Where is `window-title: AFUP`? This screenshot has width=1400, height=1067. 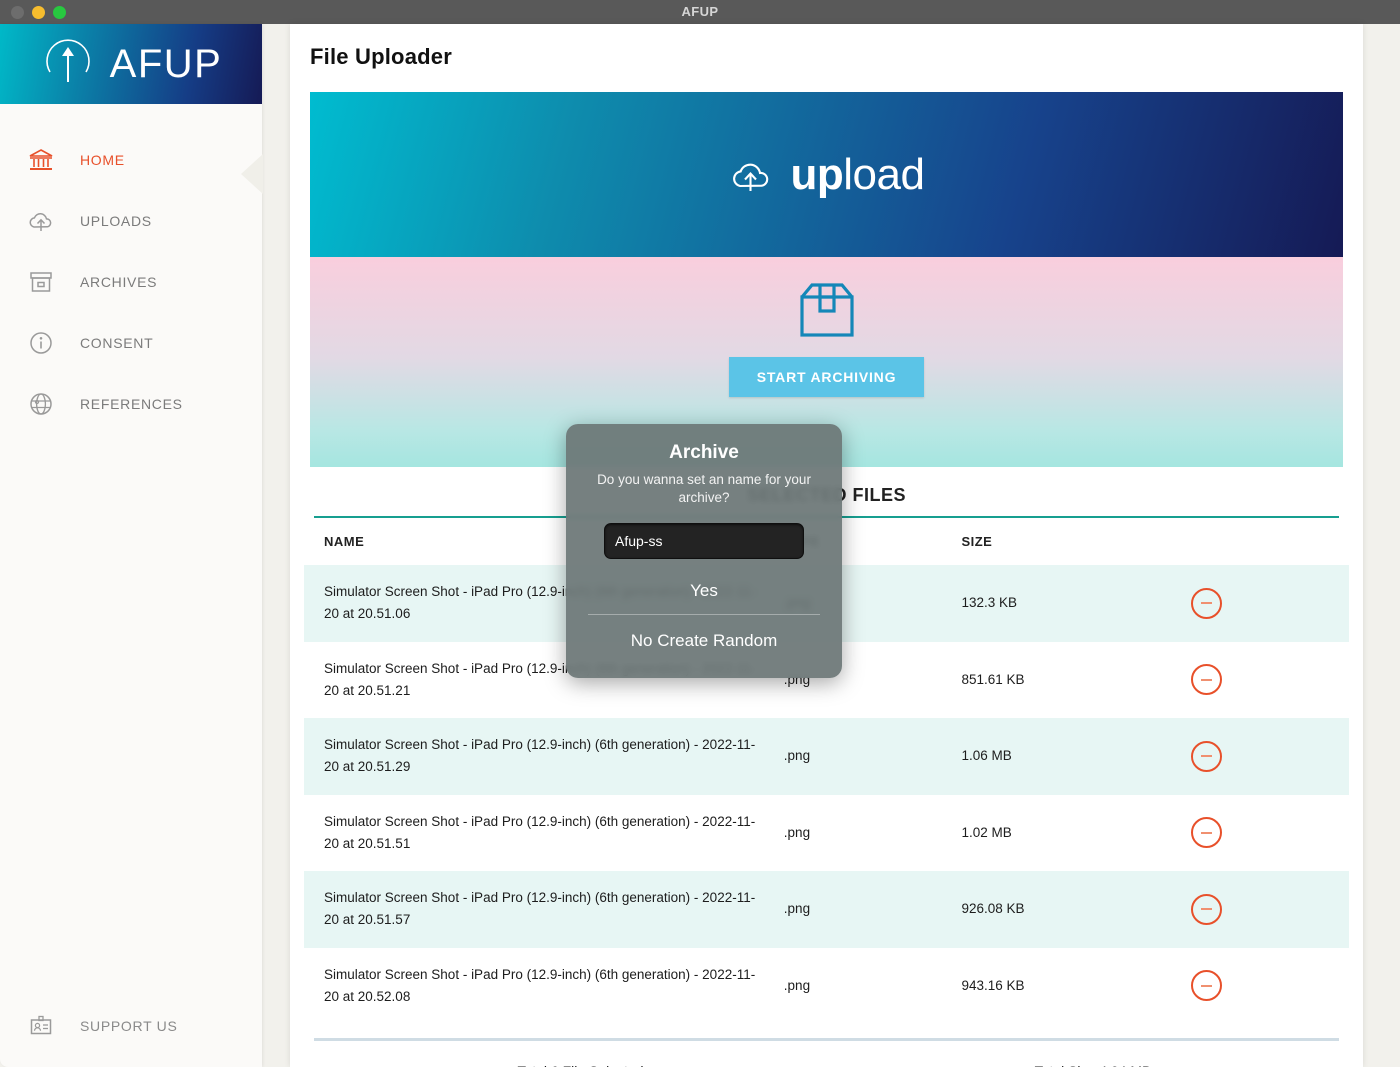
window-title: AFUP is located at coordinates (700, 11).